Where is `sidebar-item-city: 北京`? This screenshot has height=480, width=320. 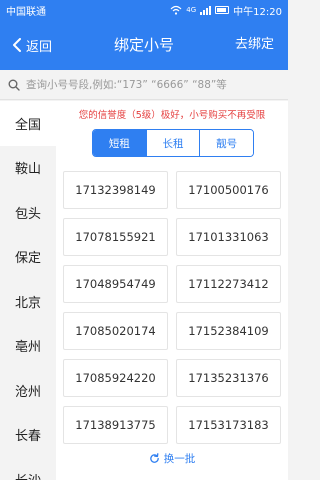 sidebar-item-city: 北京 is located at coordinates (28, 301).